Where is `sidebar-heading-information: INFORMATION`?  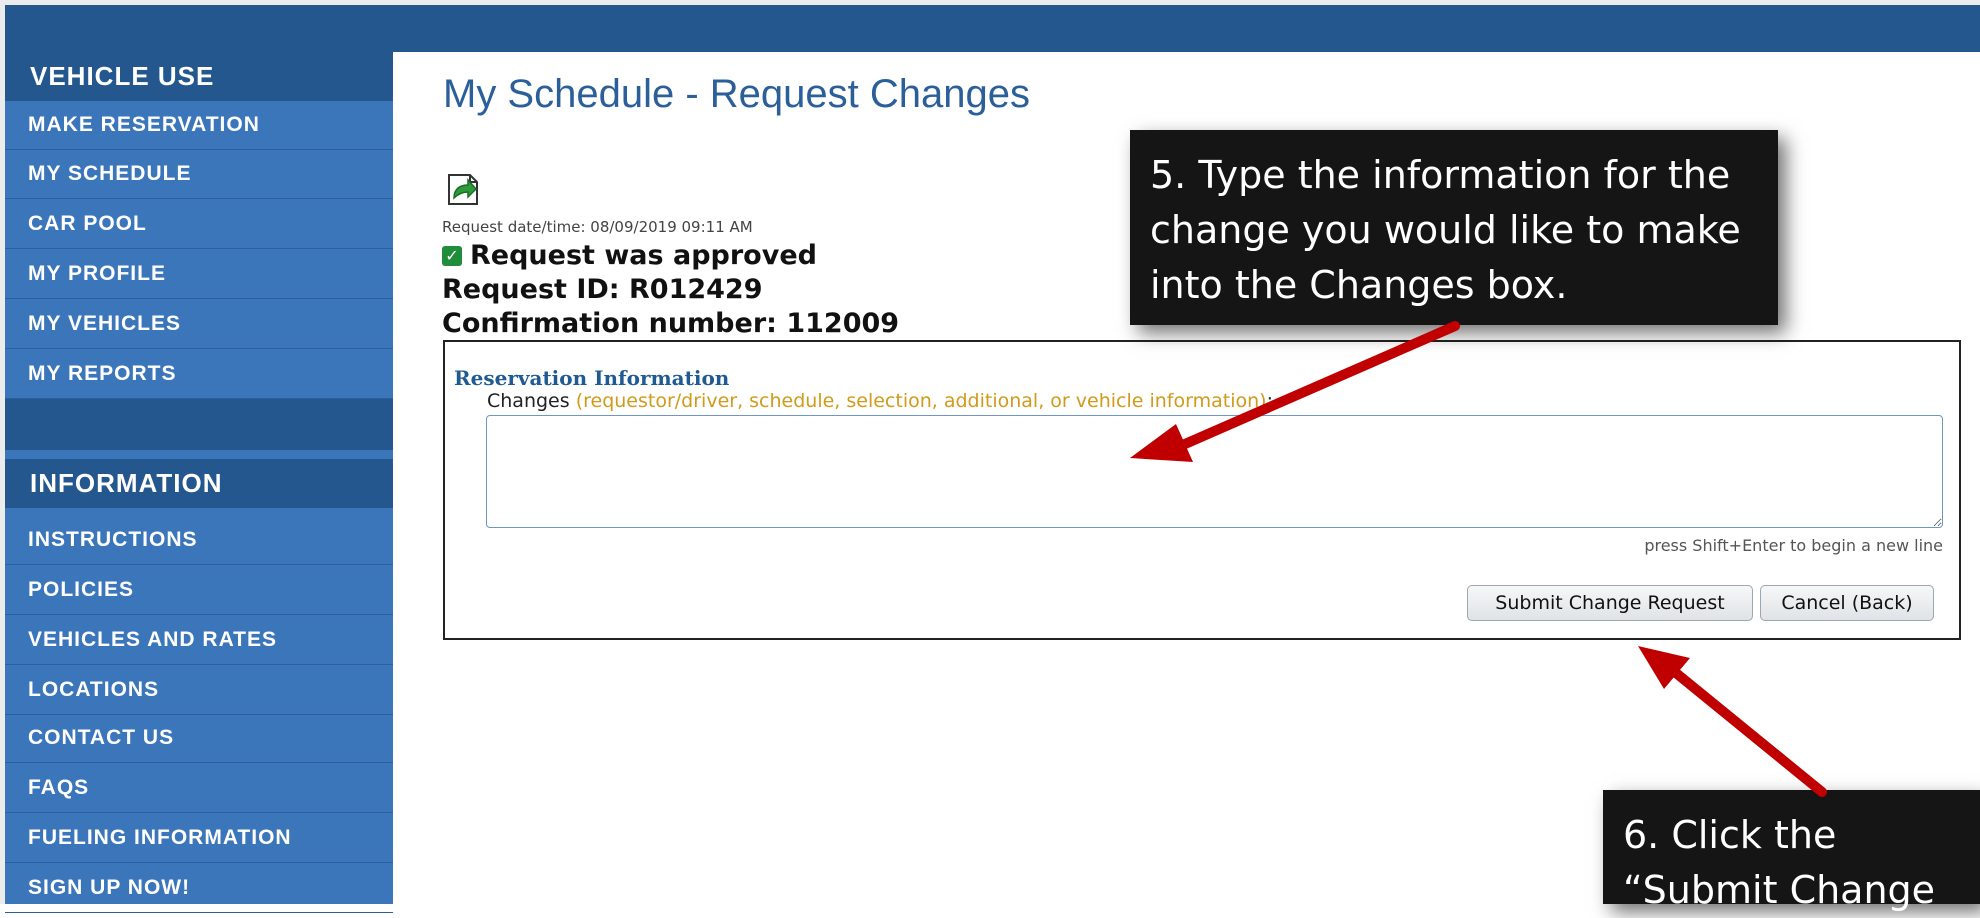 sidebar-heading-information: INFORMATION is located at coordinates (199, 483).